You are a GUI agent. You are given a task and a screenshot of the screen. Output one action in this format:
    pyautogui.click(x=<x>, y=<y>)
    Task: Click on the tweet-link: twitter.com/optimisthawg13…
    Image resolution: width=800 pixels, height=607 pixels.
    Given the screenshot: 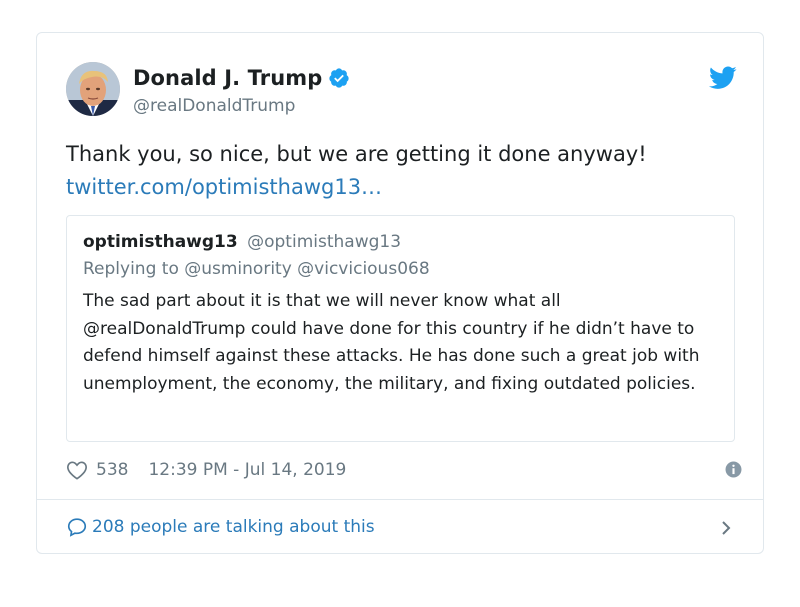 What is the action you would take?
    pyautogui.click(x=401, y=187)
    